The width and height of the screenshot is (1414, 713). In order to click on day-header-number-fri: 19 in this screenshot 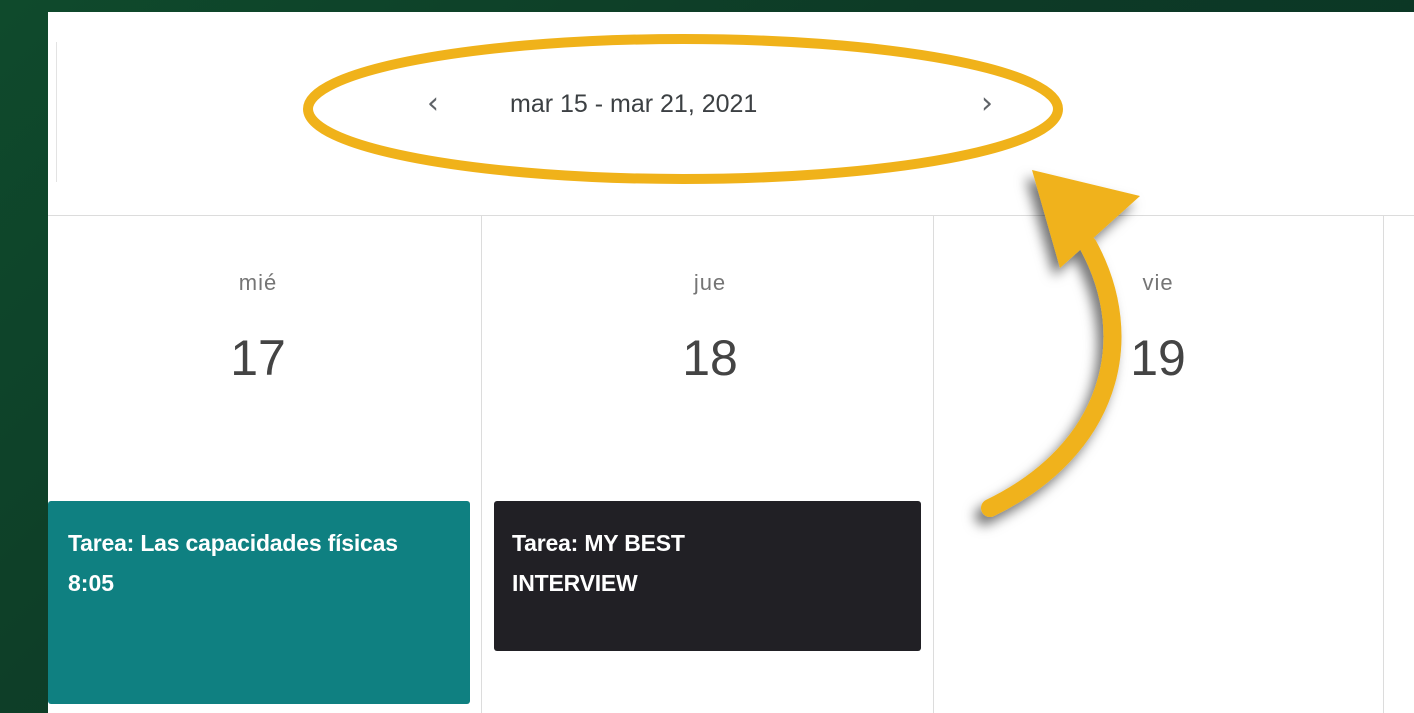, I will do `click(1158, 358)`.